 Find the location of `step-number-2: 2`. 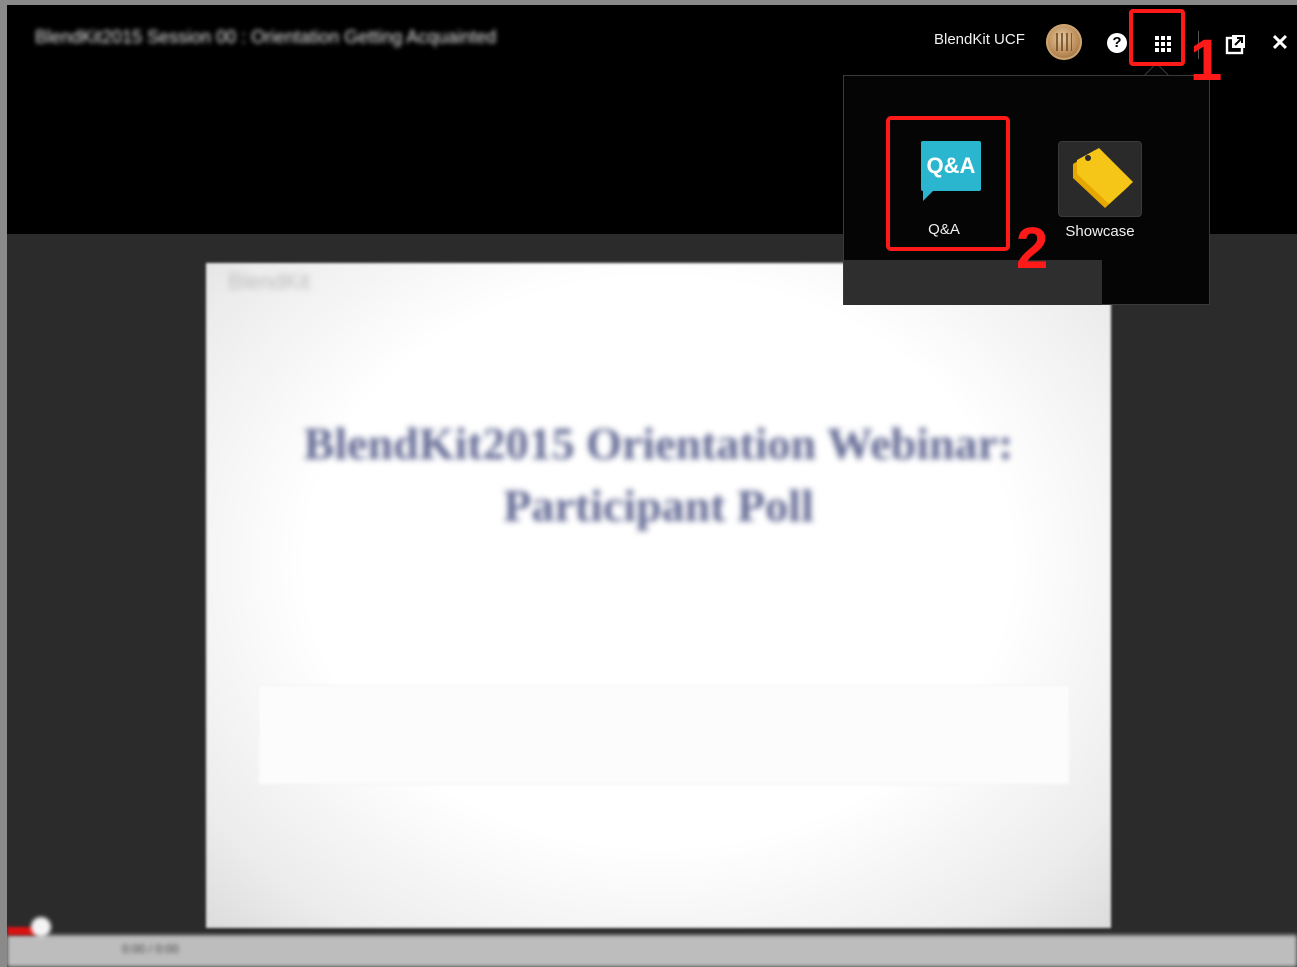

step-number-2: 2 is located at coordinates (1032, 248).